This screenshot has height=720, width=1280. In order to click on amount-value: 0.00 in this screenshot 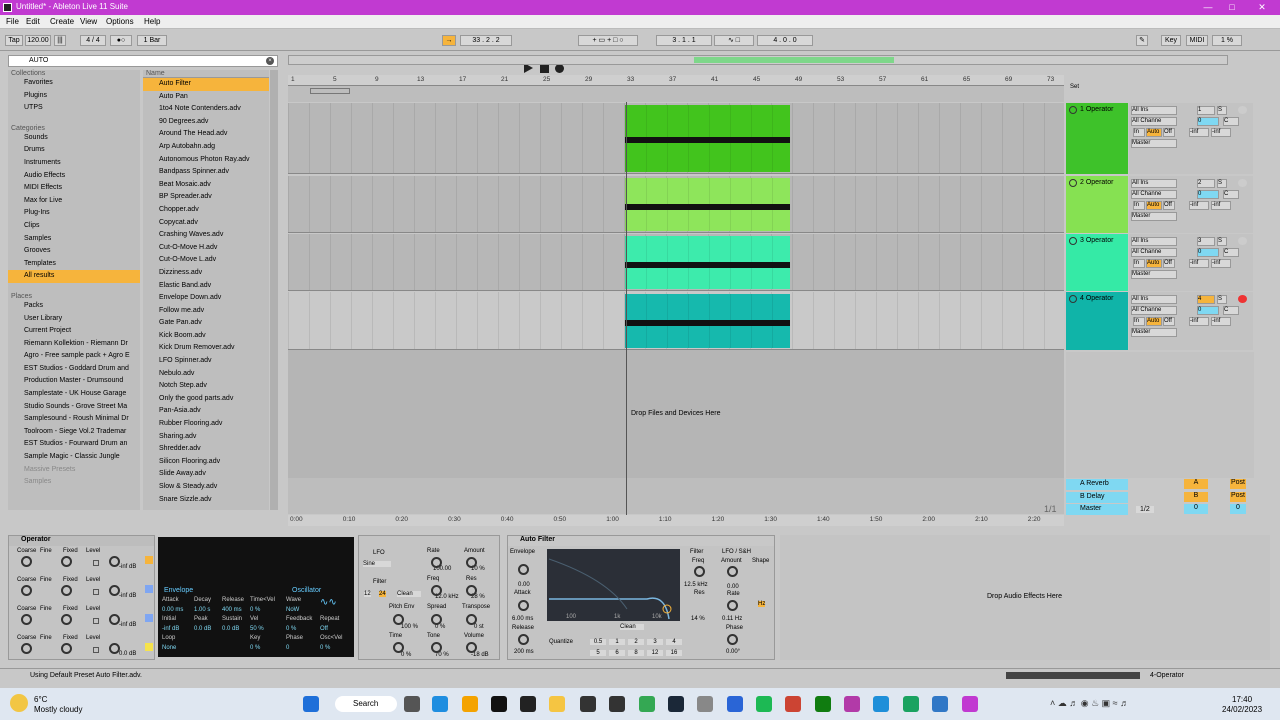, I will do `click(733, 587)`.